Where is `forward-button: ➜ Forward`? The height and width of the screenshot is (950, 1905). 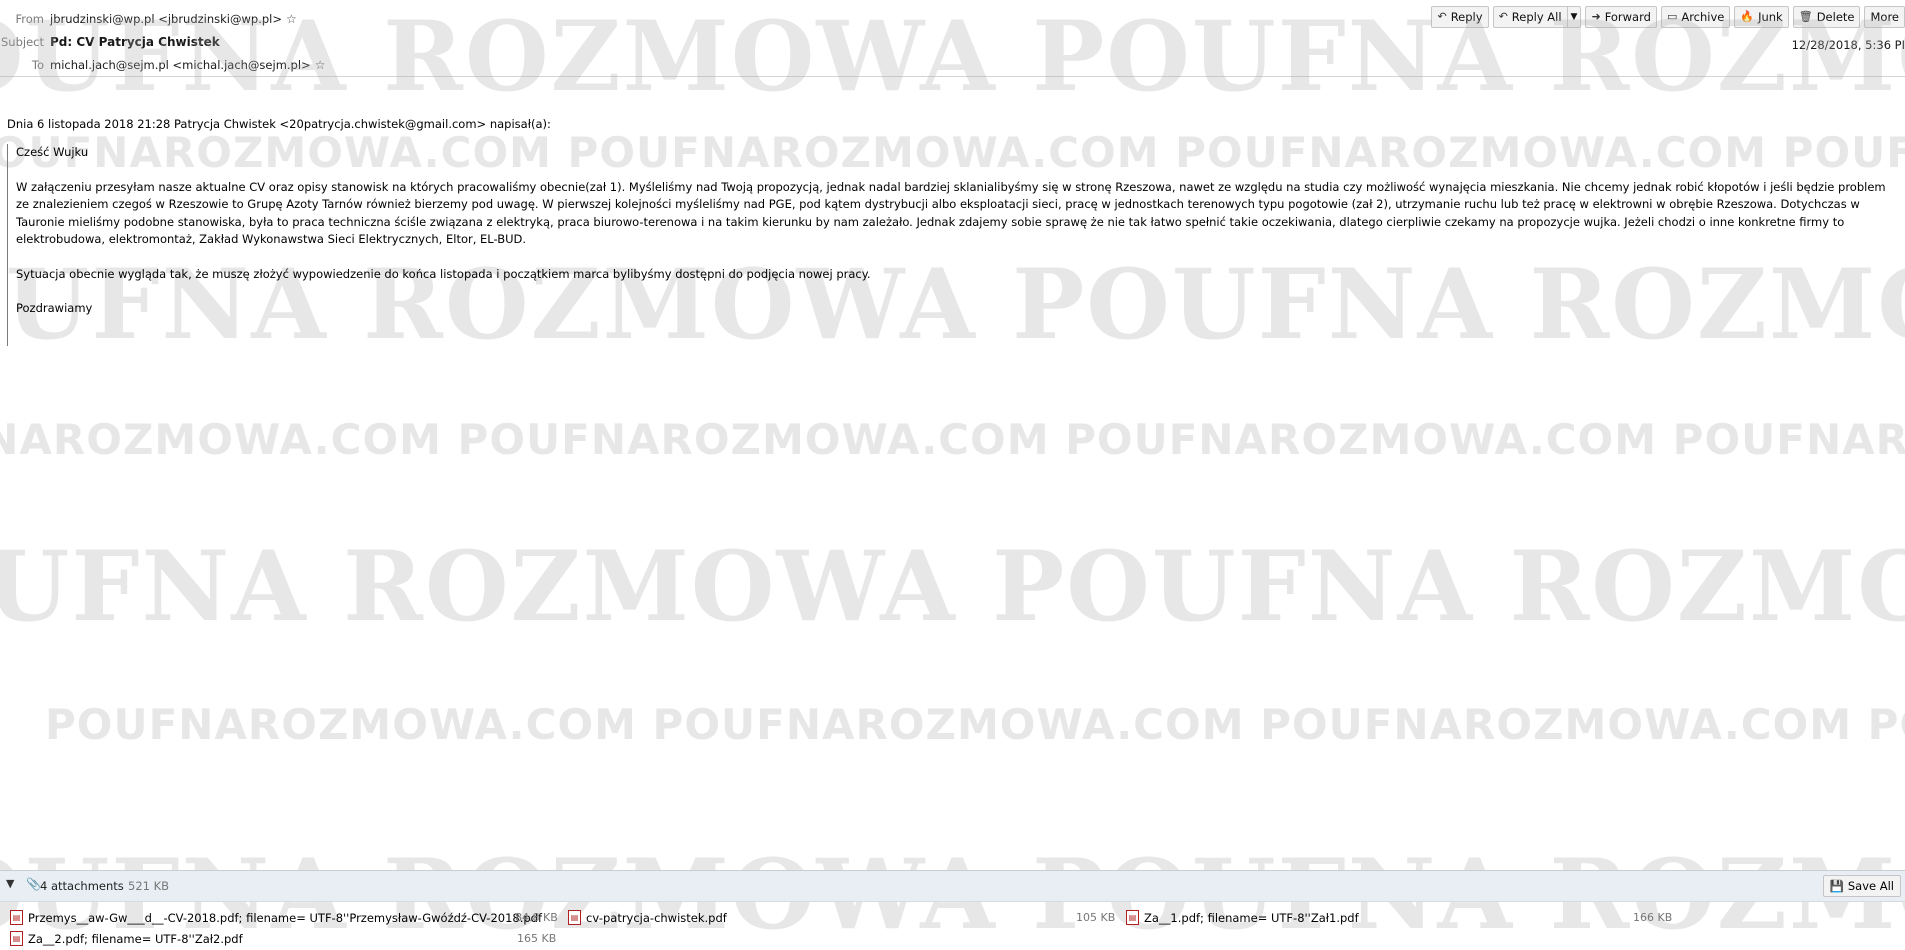 forward-button: ➜ Forward is located at coordinates (1621, 17).